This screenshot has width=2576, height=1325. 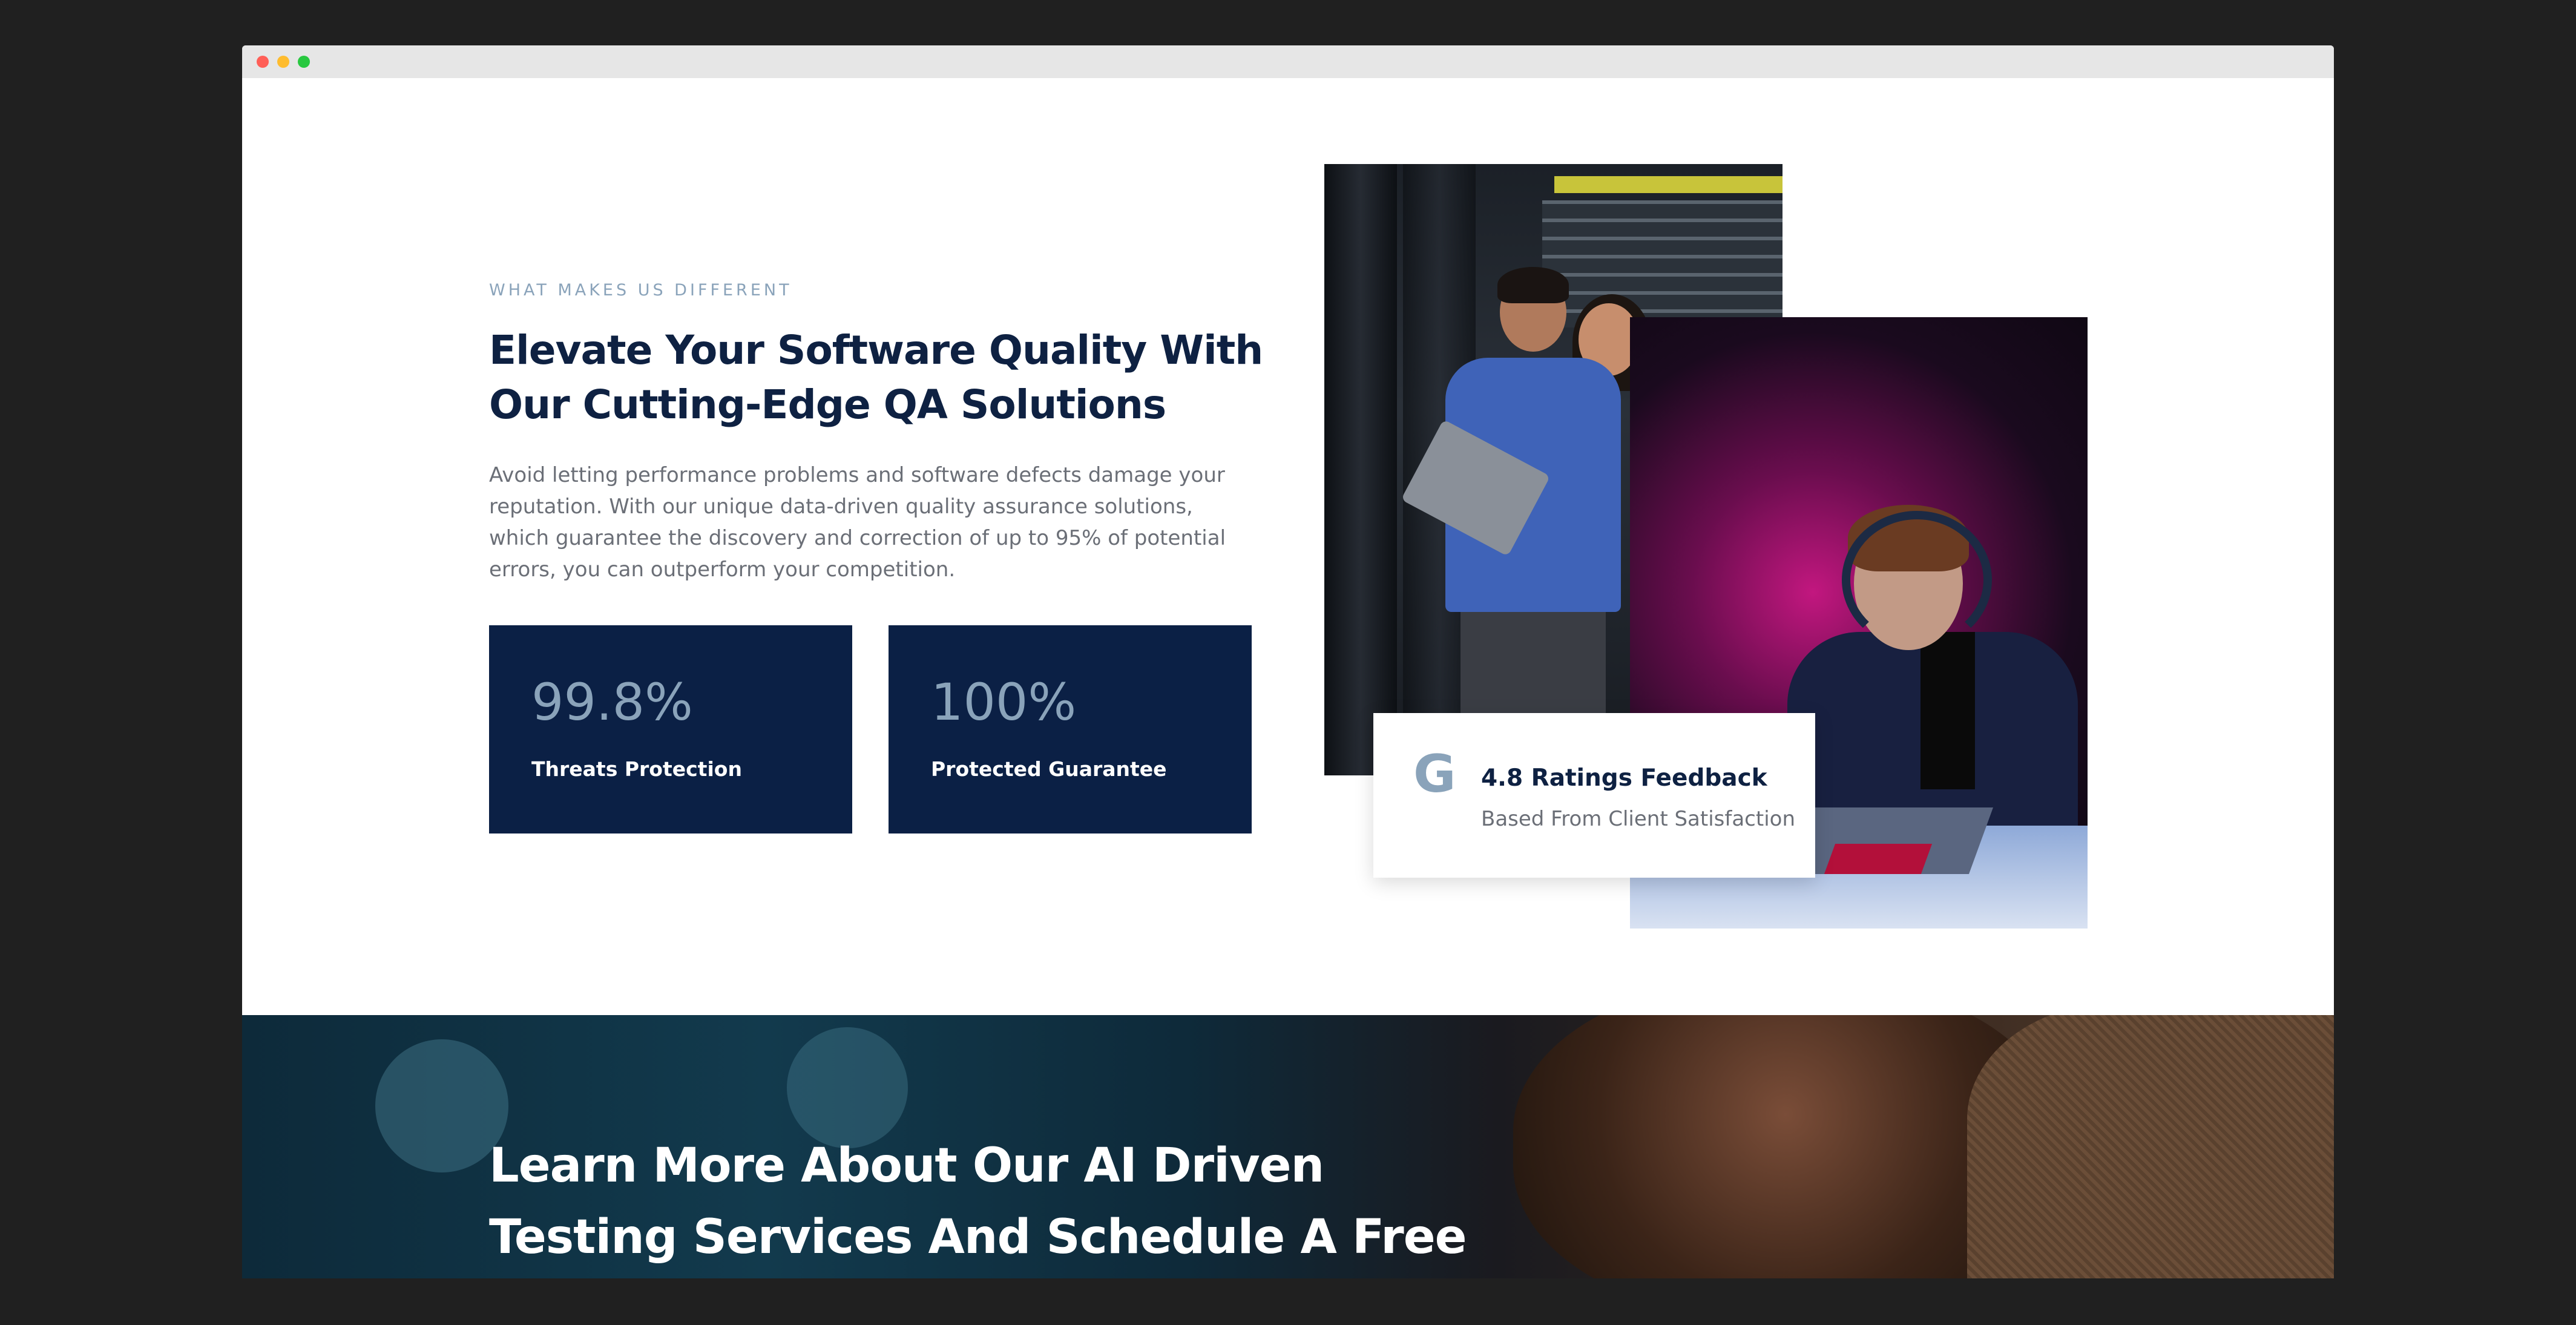 I want to click on stat-label: Protected Guarantee, so click(x=1049, y=769).